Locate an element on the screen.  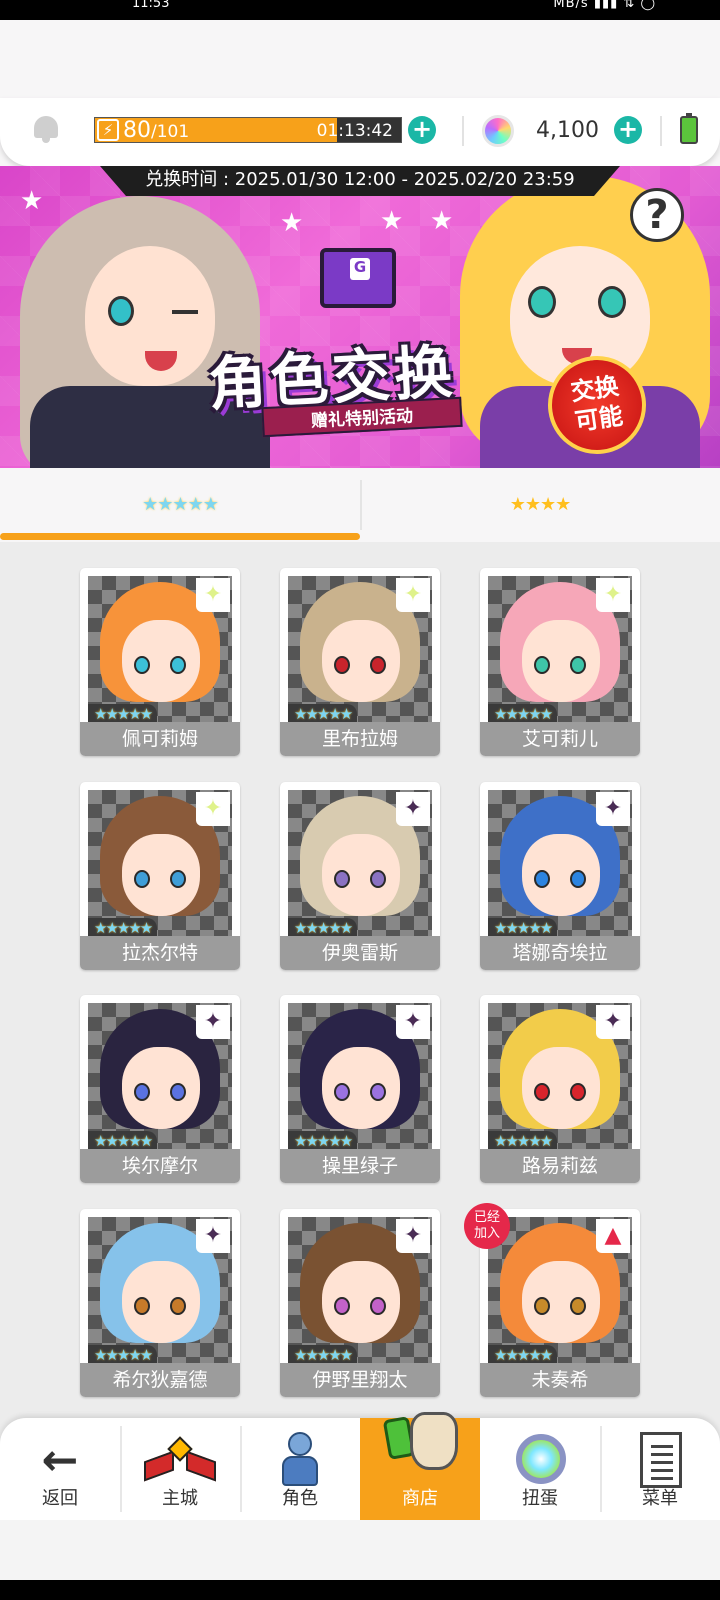
resource-bar: ⚡ 80/101 01:13:42 + 4,100 + is located at coordinates (360, 132).